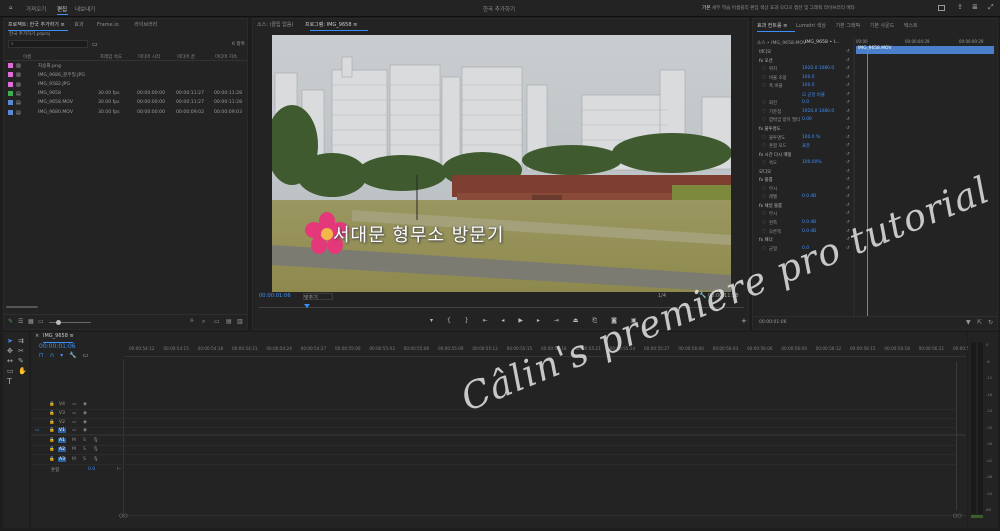  I want to click on effect-row-value: 0.00, so click(807, 119).